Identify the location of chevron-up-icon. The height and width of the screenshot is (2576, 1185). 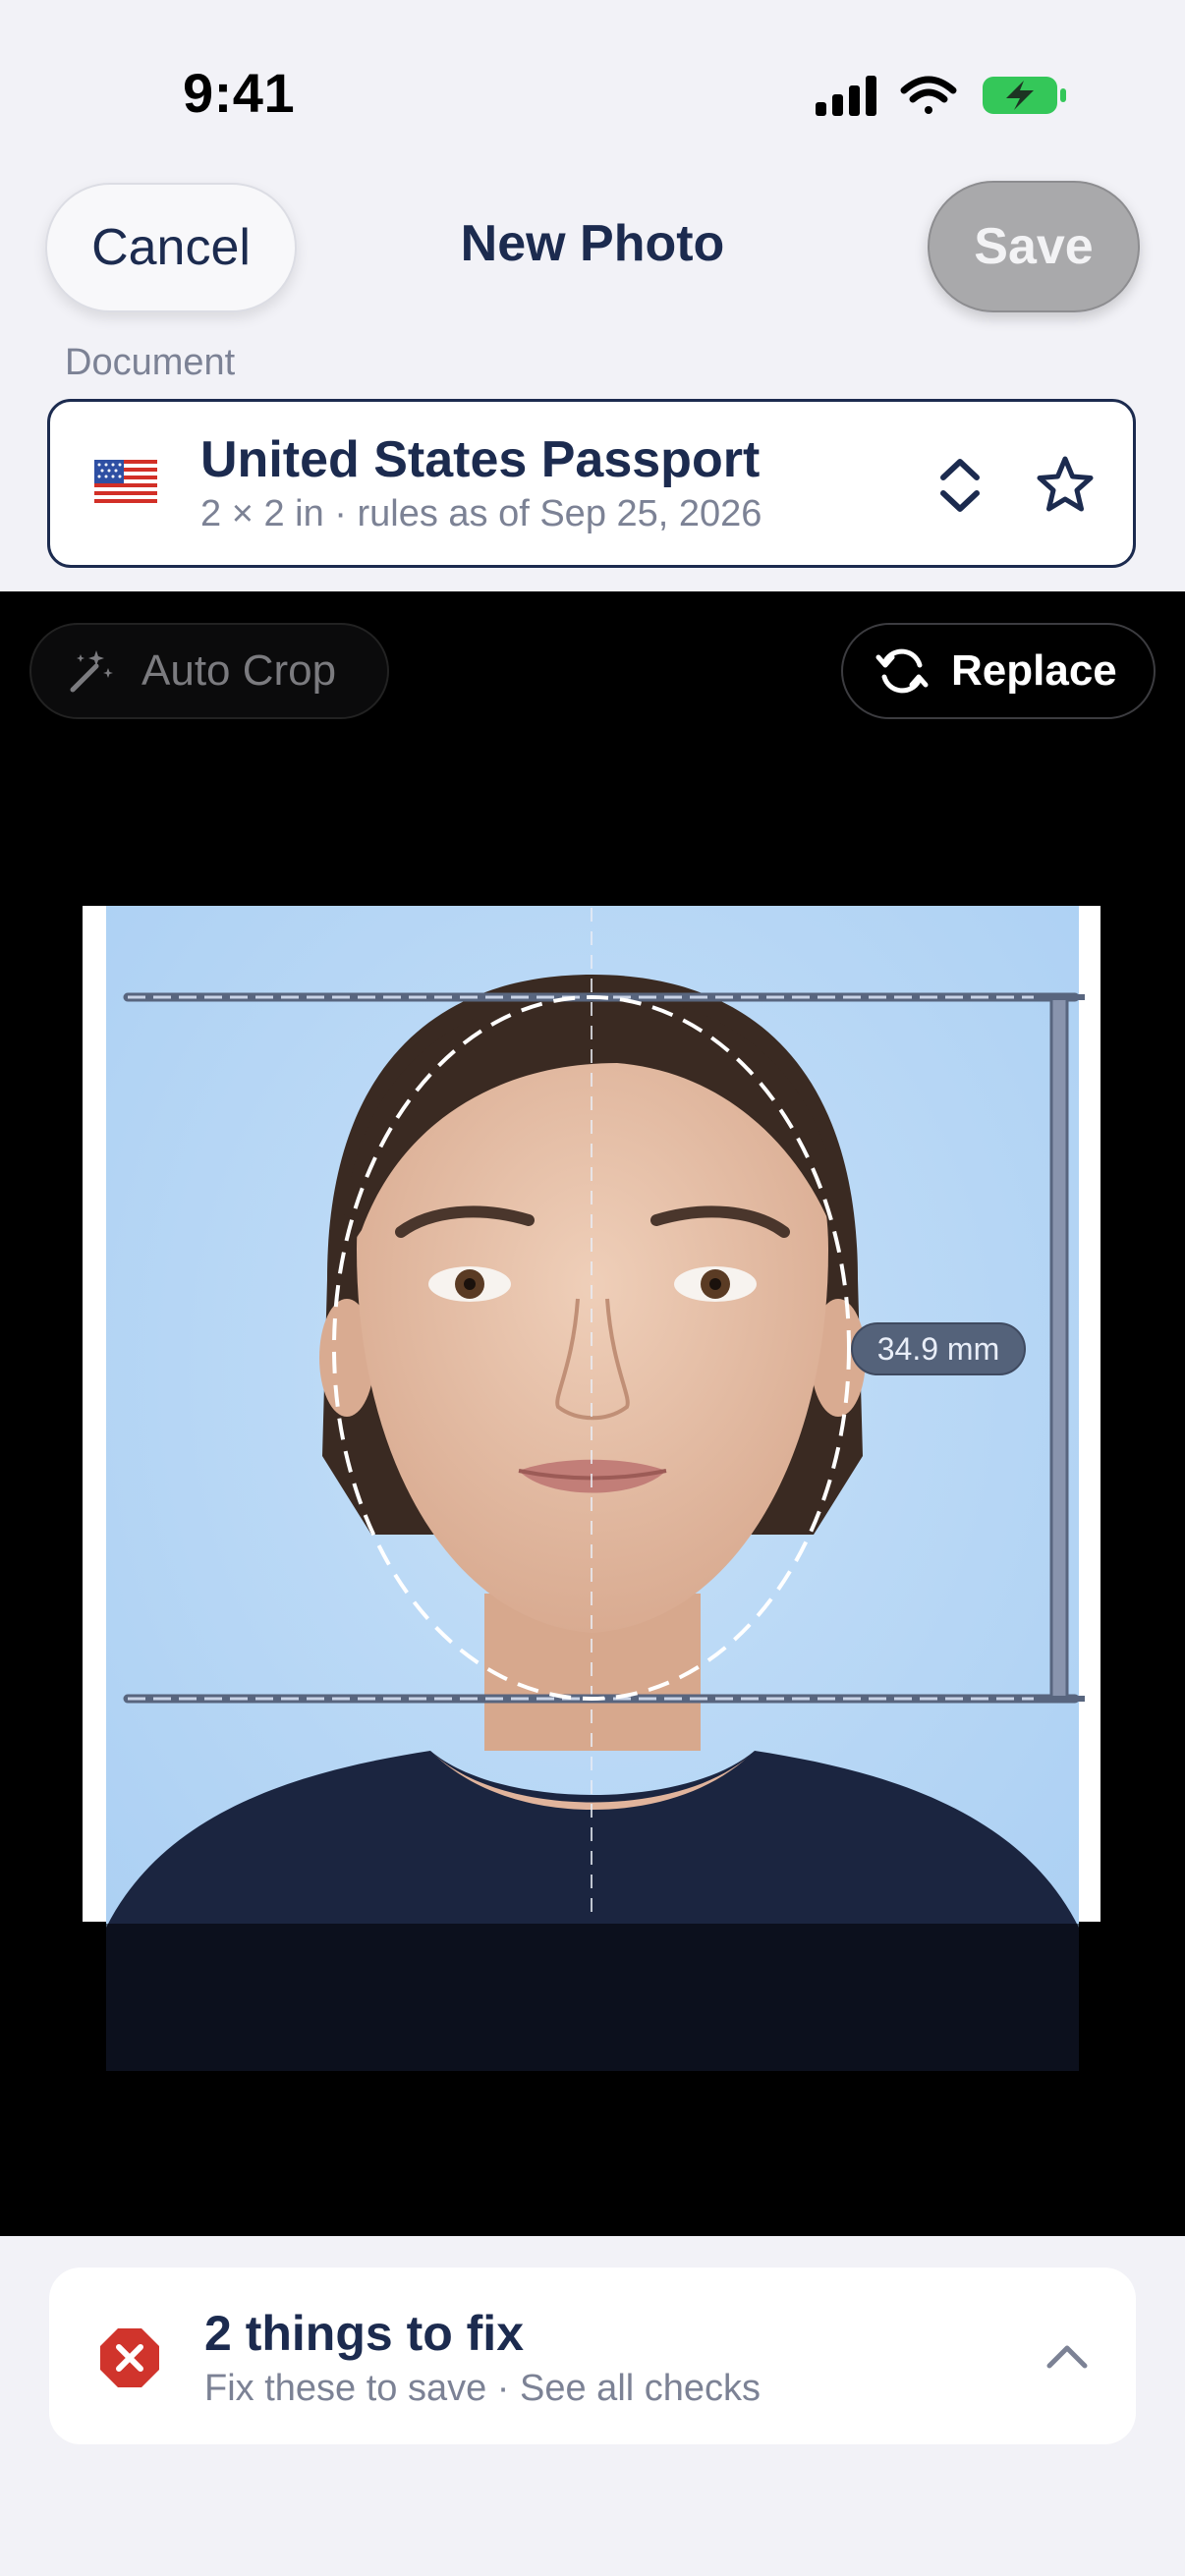
(1067, 2356).